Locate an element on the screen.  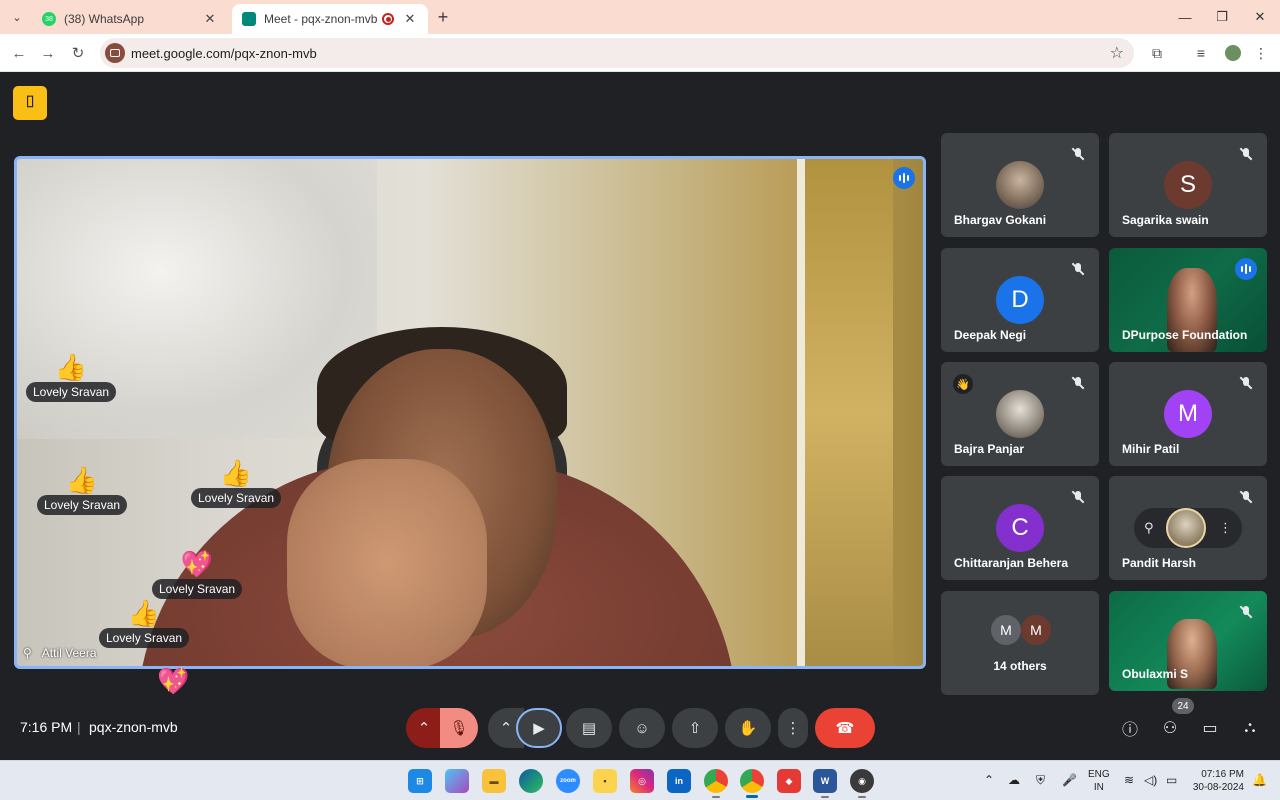
linkedin-icon: in is located at coordinates (679, 781).